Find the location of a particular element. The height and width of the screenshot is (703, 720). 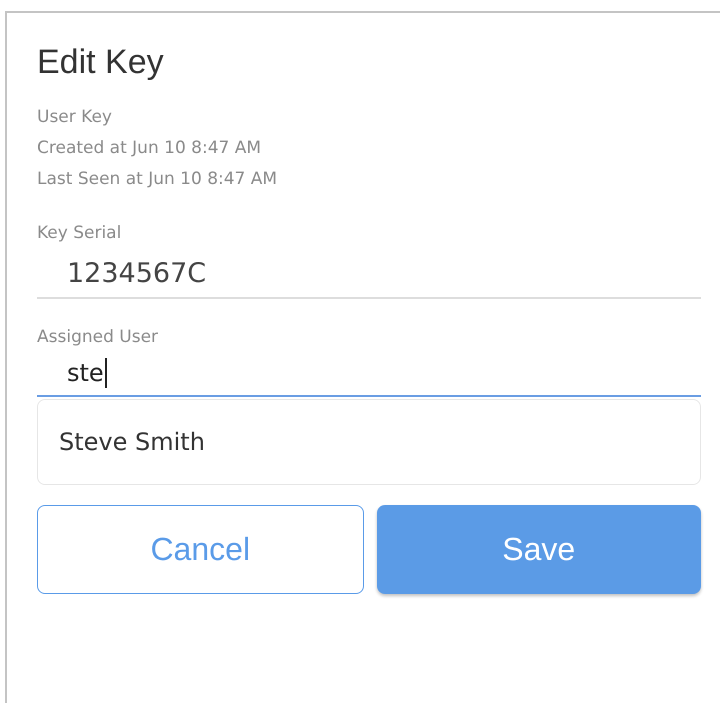

field-label: Key Serial is located at coordinates (79, 233).